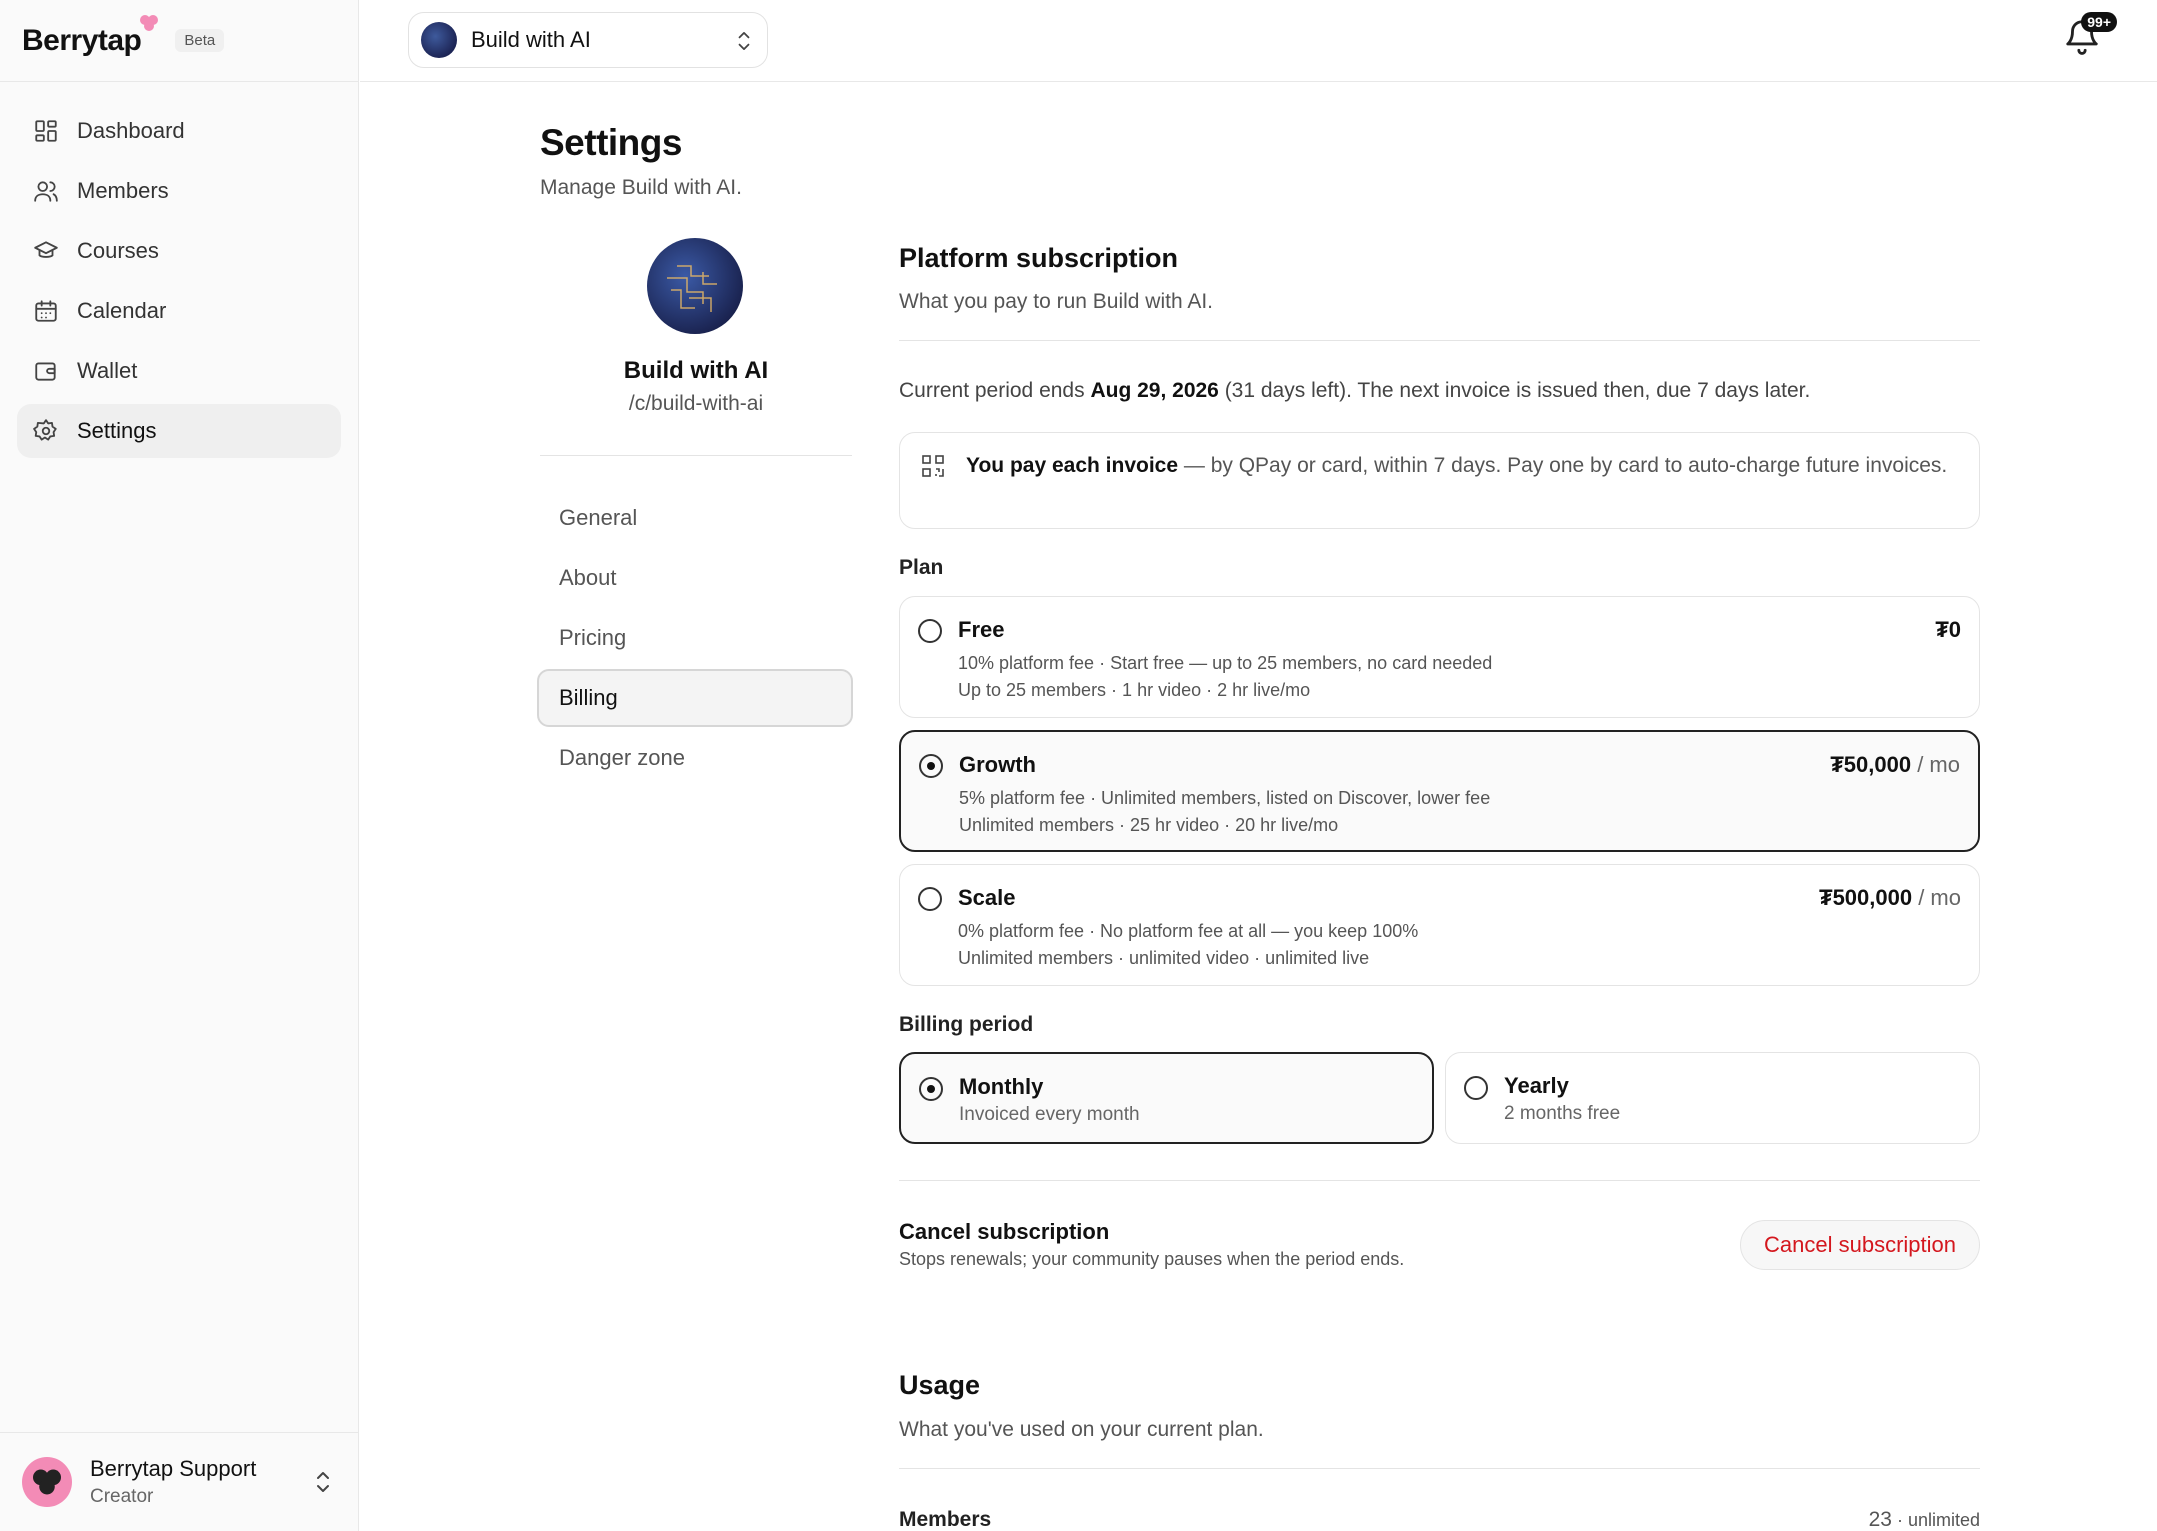 This screenshot has width=2157, height=1531. What do you see at coordinates (1166, 1098) in the screenshot?
I see `billing-option-monthly: Monthly Invoiced every month` at bounding box center [1166, 1098].